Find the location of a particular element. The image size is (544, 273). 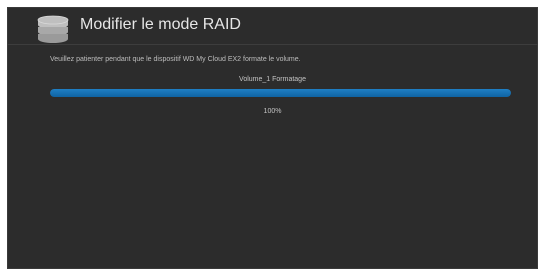

dialog-title: Modifier le mode RAID is located at coordinates (160, 24).